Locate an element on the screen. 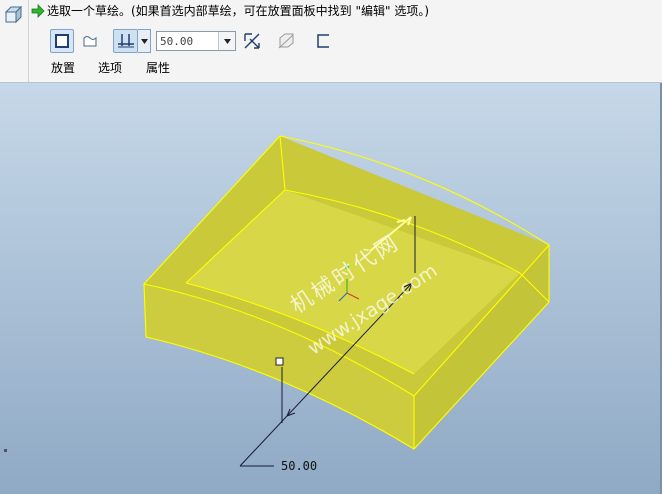  flip-direction-button is located at coordinates (252, 41).